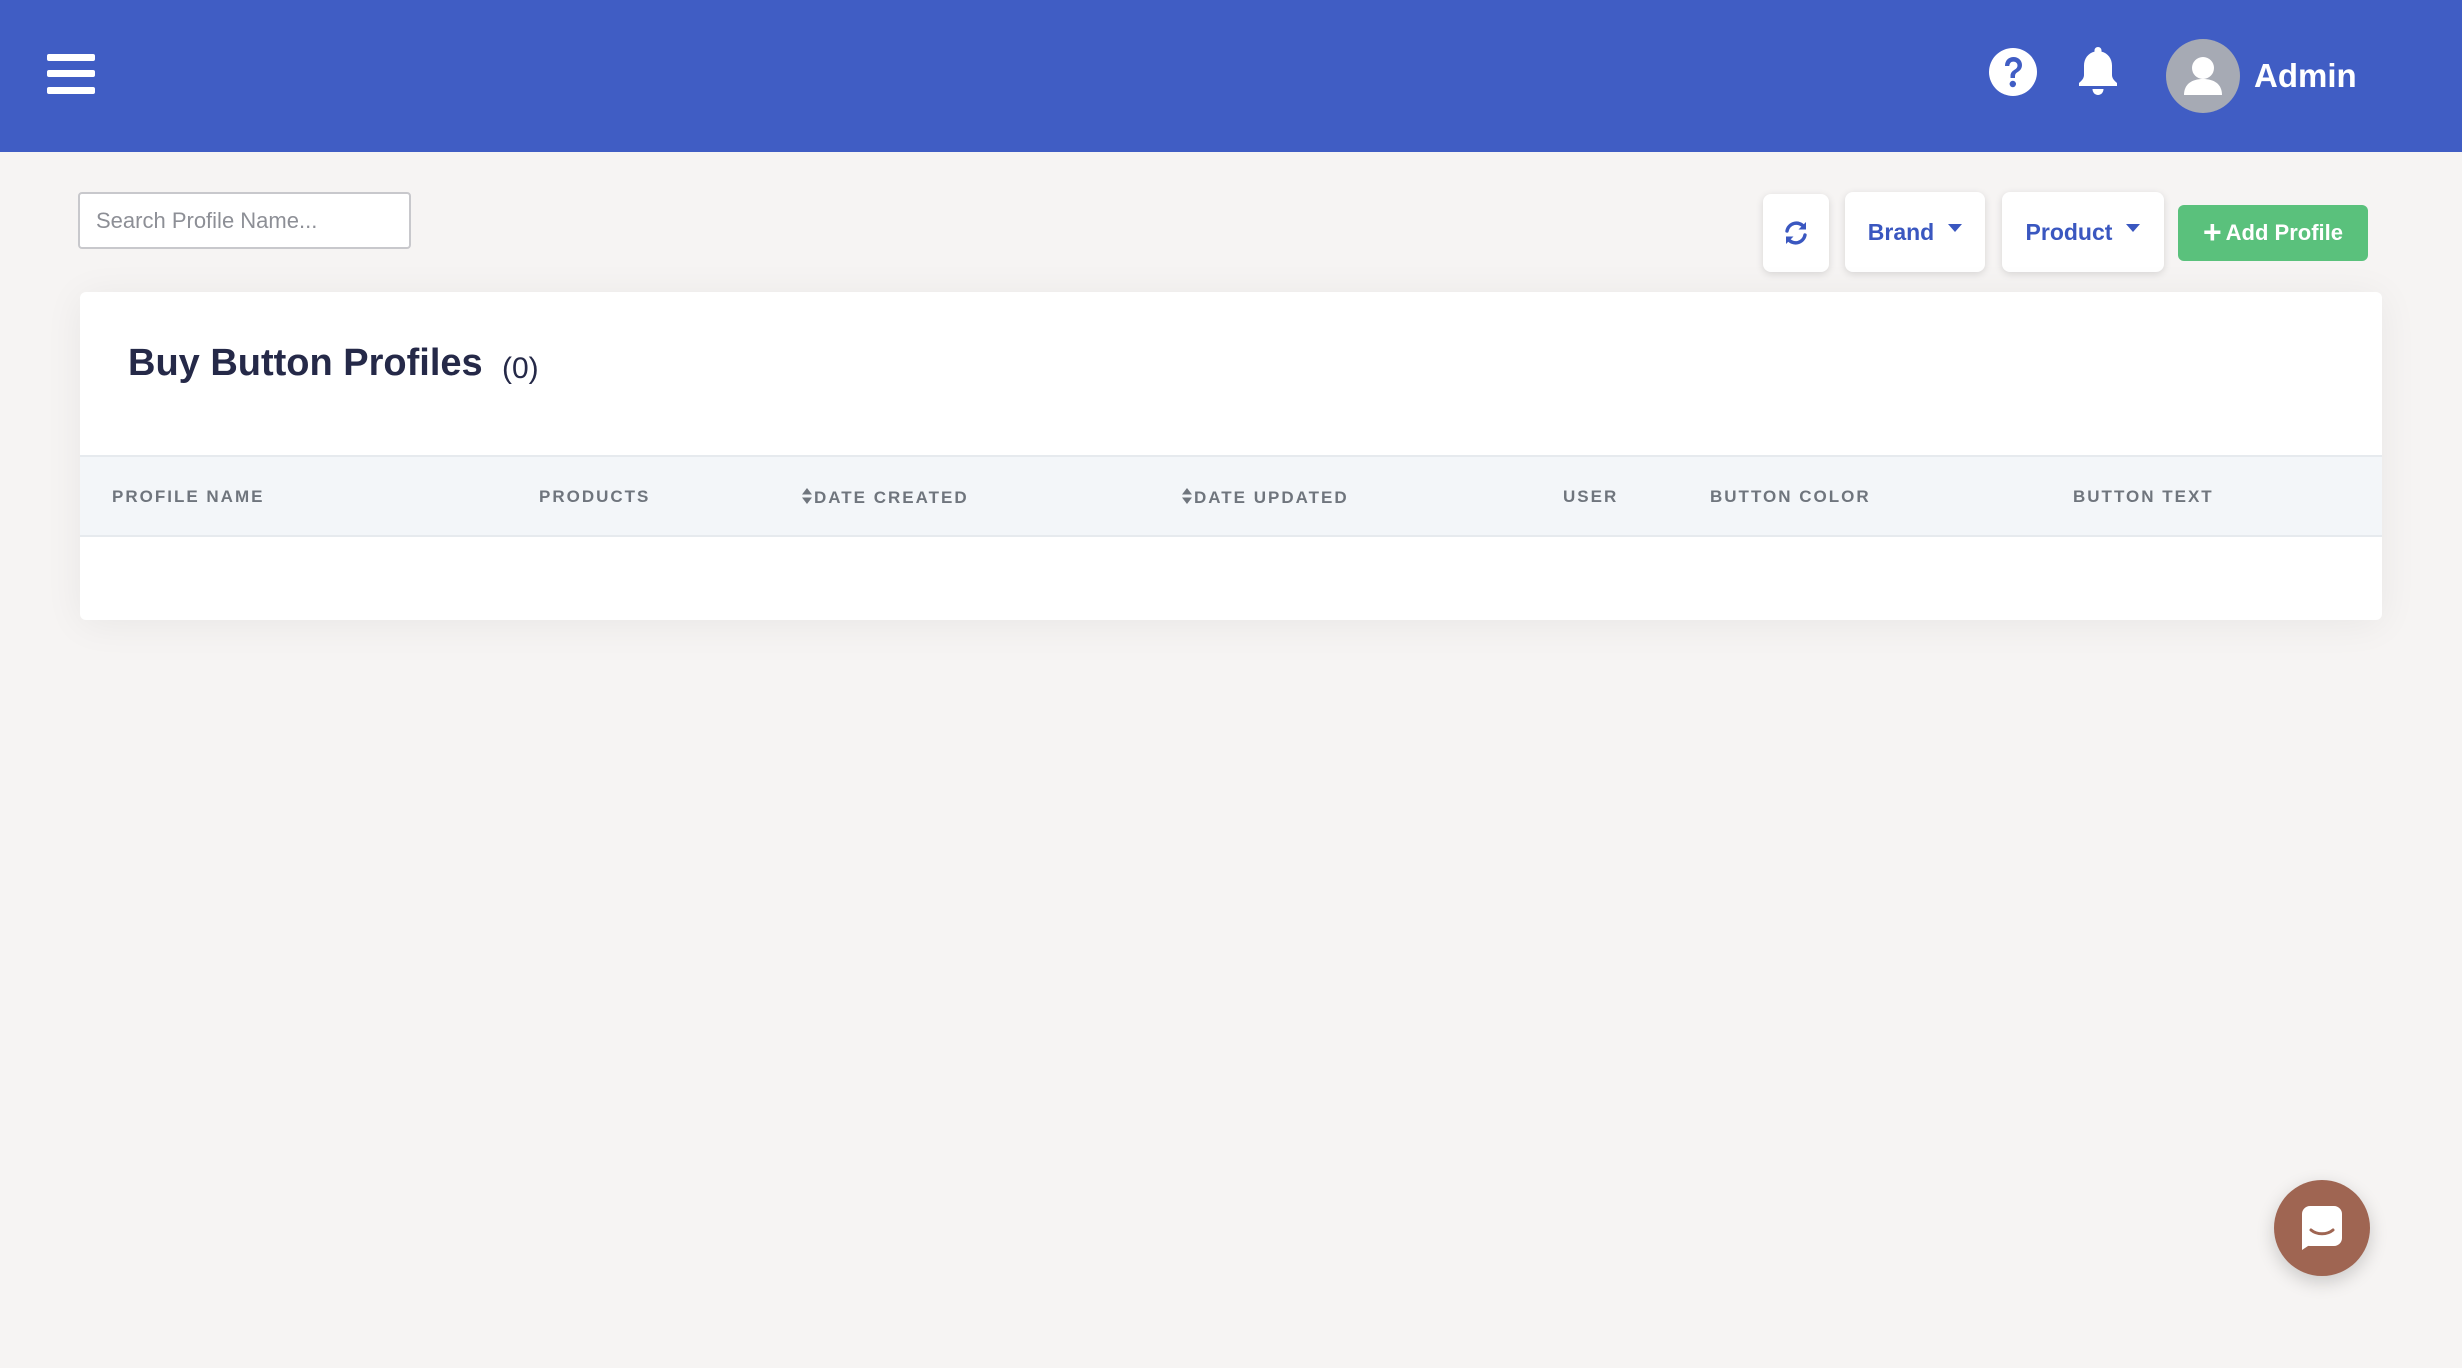 The image size is (2462, 1368). Describe the element at coordinates (71, 74) in the screenshot. I see `hamburger-menu-icon` at that location.